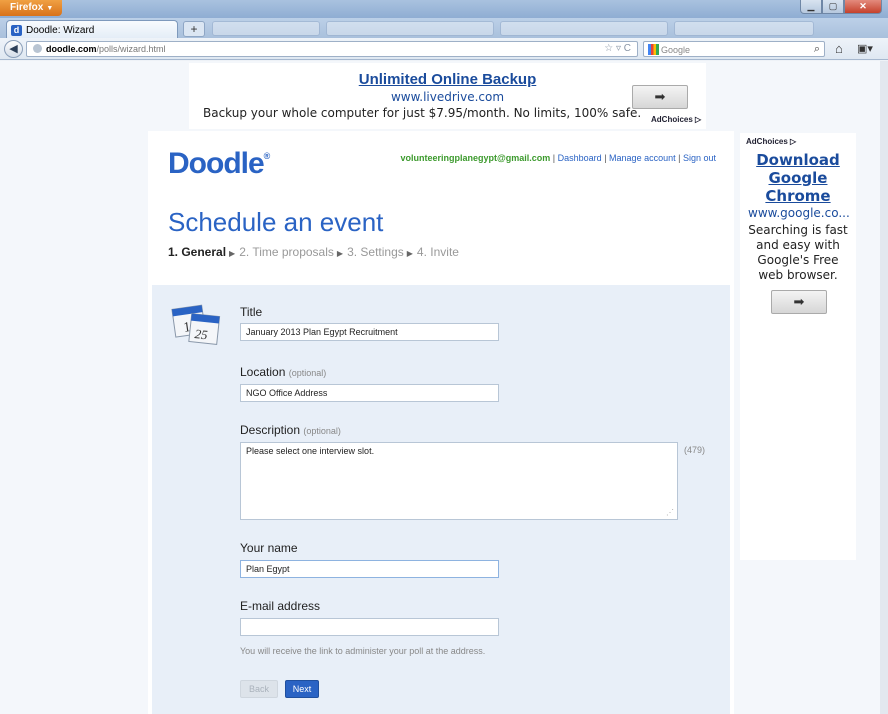 This screenshot has height=714, width=888. I want to click on title-label: Title, so click(251, 312).